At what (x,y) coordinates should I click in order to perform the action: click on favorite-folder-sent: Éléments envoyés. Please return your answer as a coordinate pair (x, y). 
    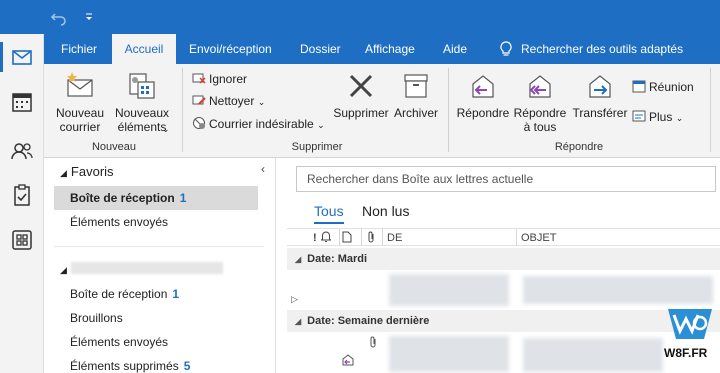
    Looking at the image, I should click on (156, 222).